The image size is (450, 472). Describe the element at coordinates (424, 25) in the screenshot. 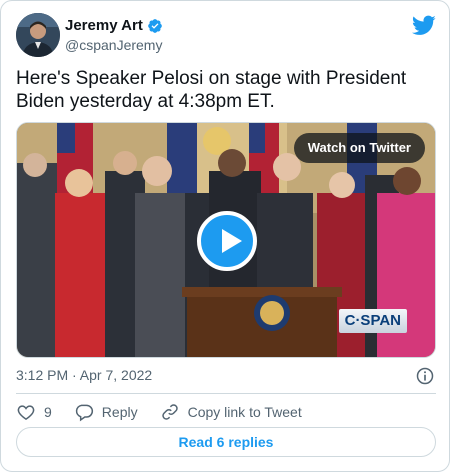

I see `twitter-bird-icon` at that location.